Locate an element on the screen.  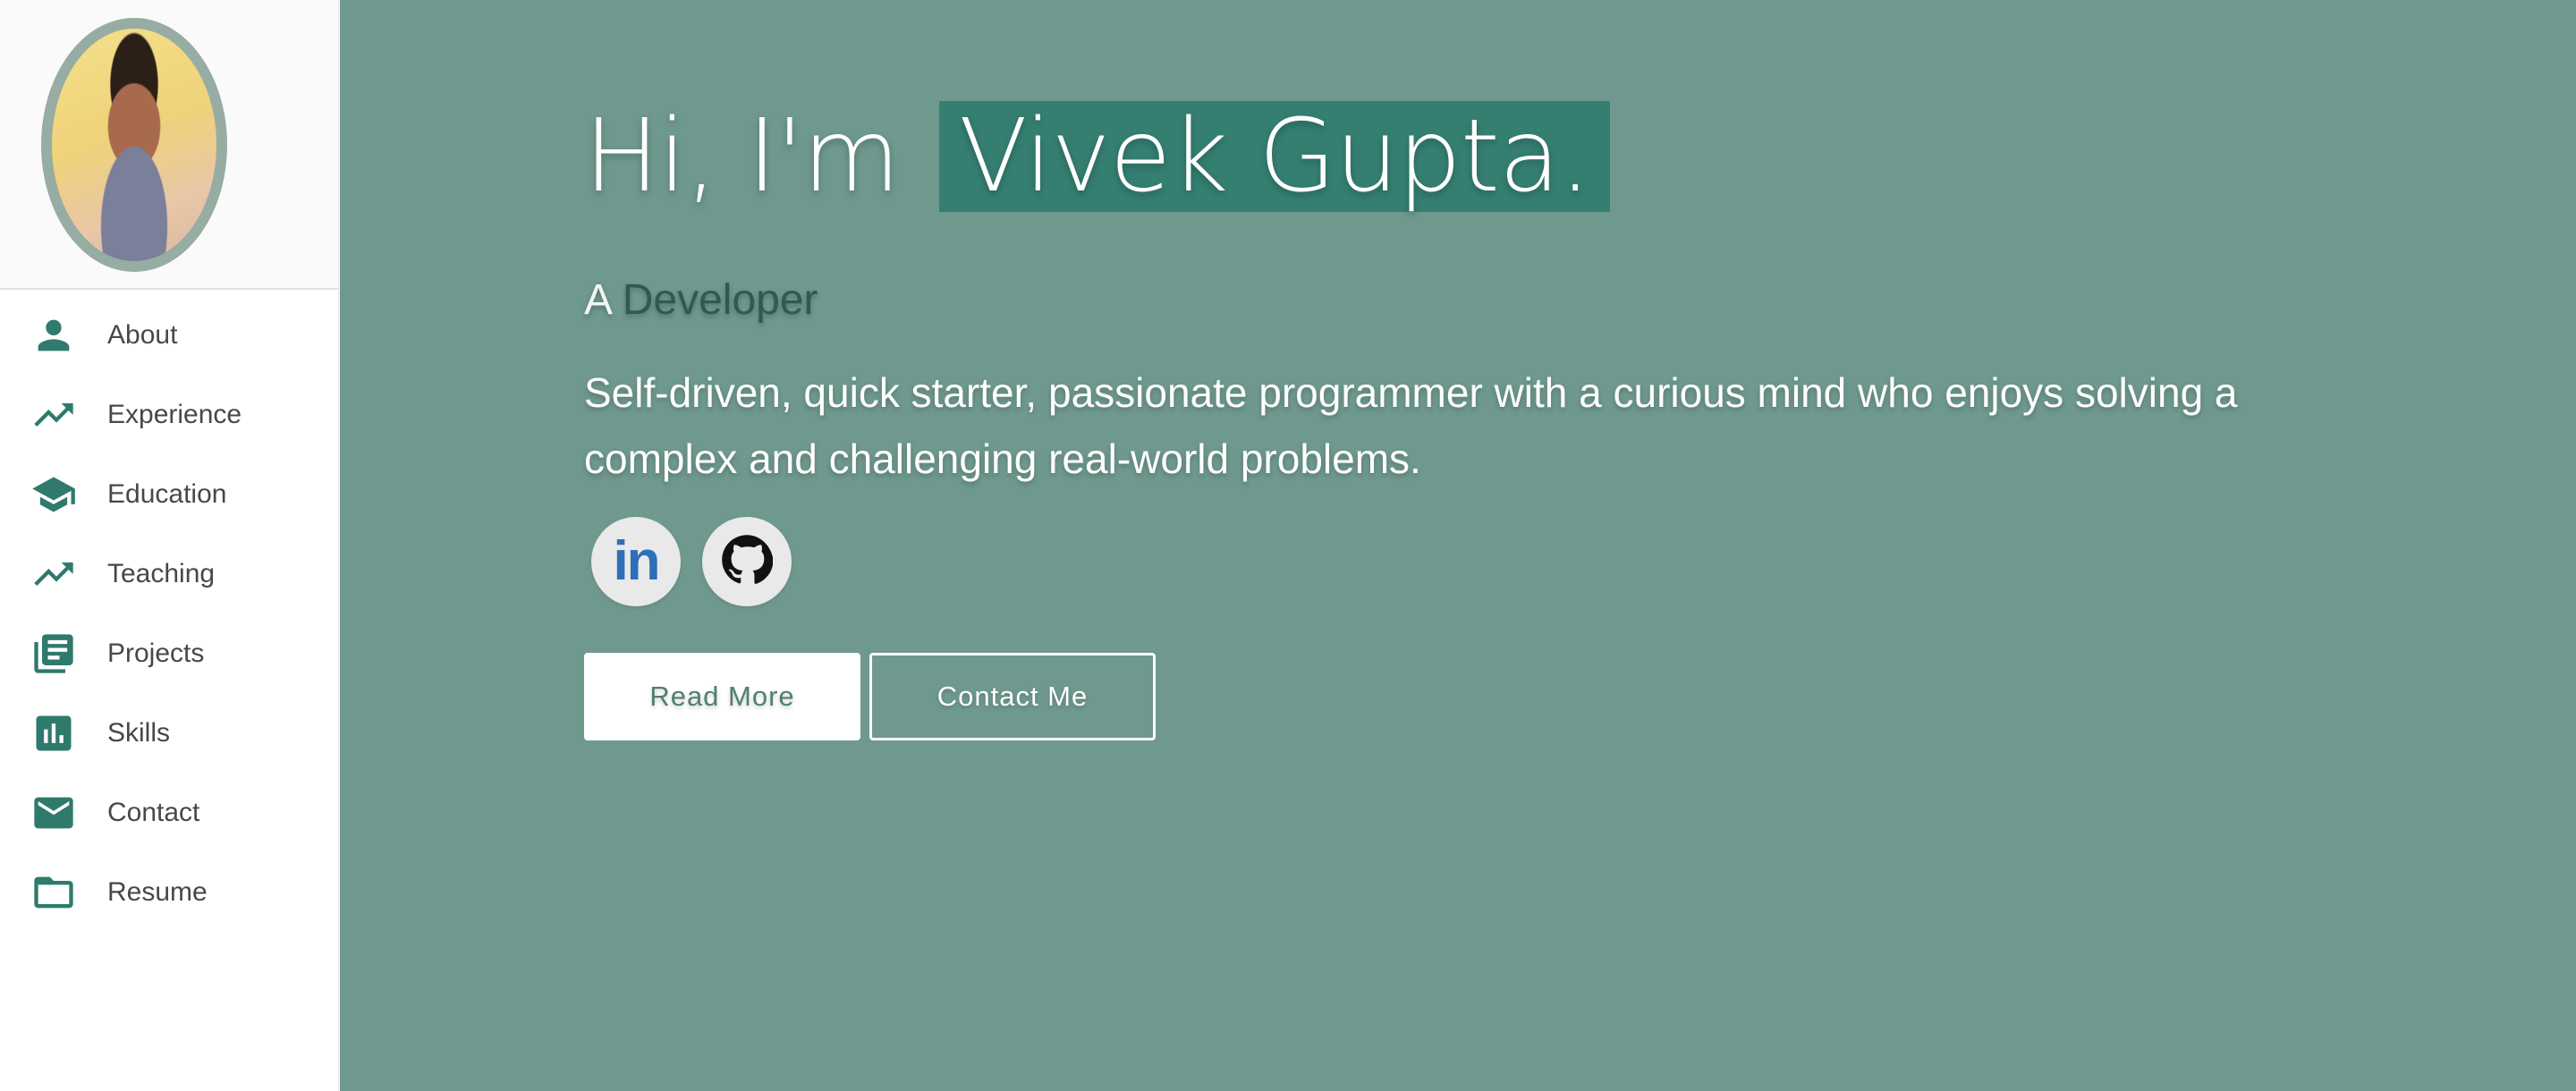
linkedin-icon: in is located at coordinates (636, 561).